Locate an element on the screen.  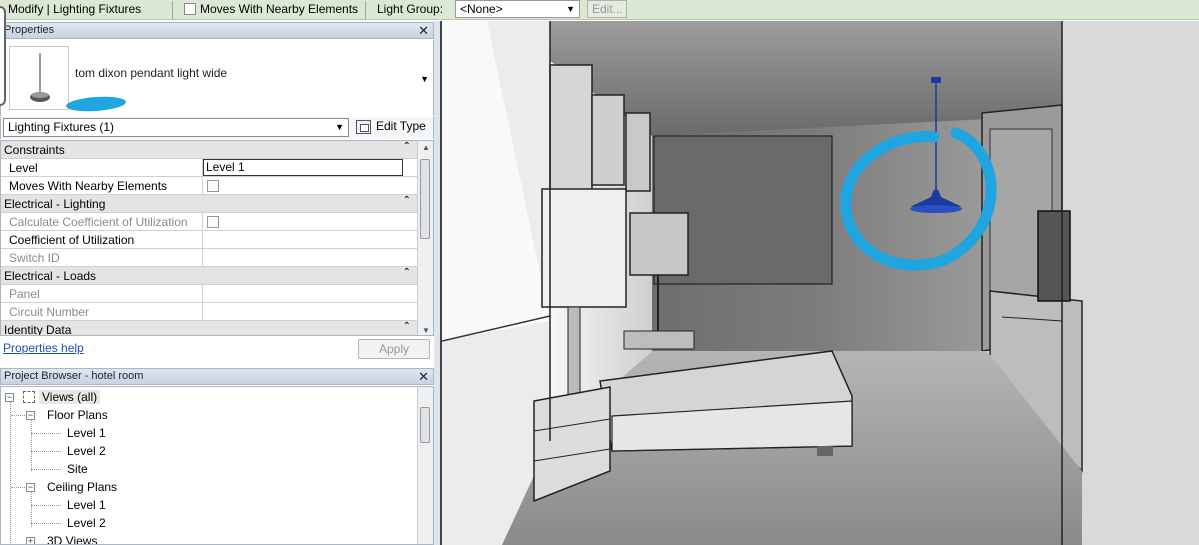
property-label: Circuit Number is located at coordinates (49, 312).